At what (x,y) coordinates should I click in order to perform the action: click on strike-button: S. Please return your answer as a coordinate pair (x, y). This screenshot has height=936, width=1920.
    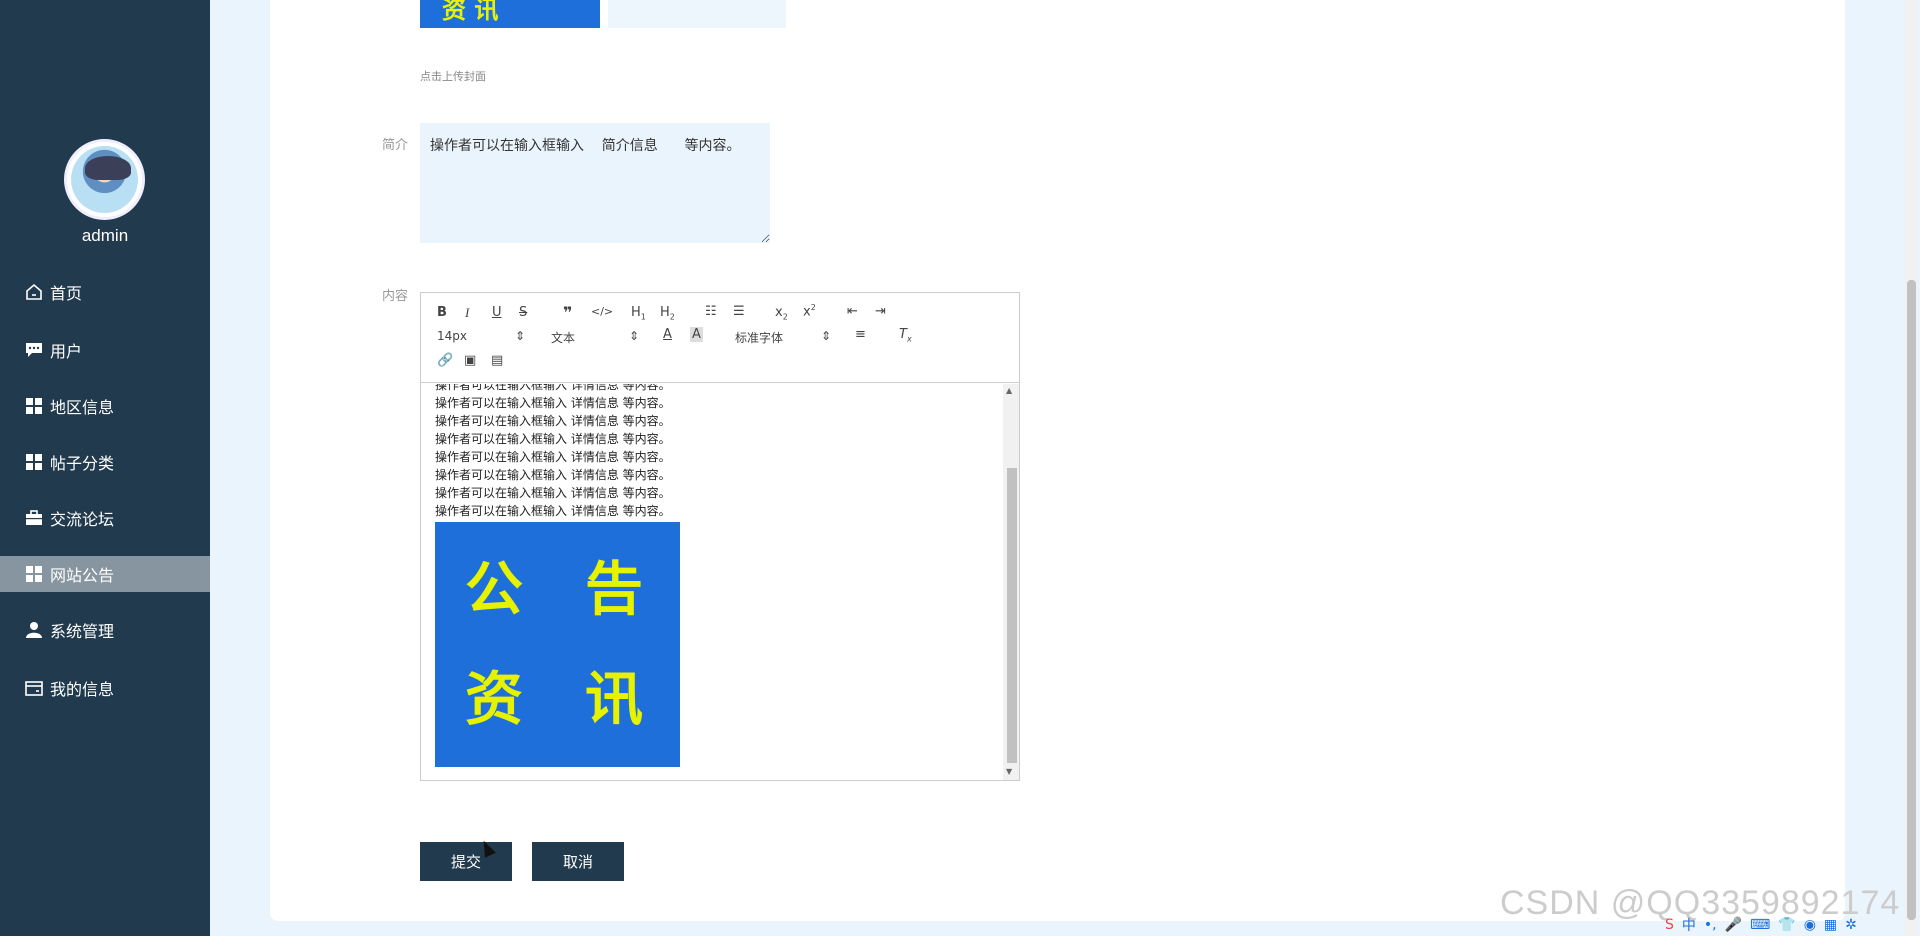
    Looking at the image, I should click on (523, 312).